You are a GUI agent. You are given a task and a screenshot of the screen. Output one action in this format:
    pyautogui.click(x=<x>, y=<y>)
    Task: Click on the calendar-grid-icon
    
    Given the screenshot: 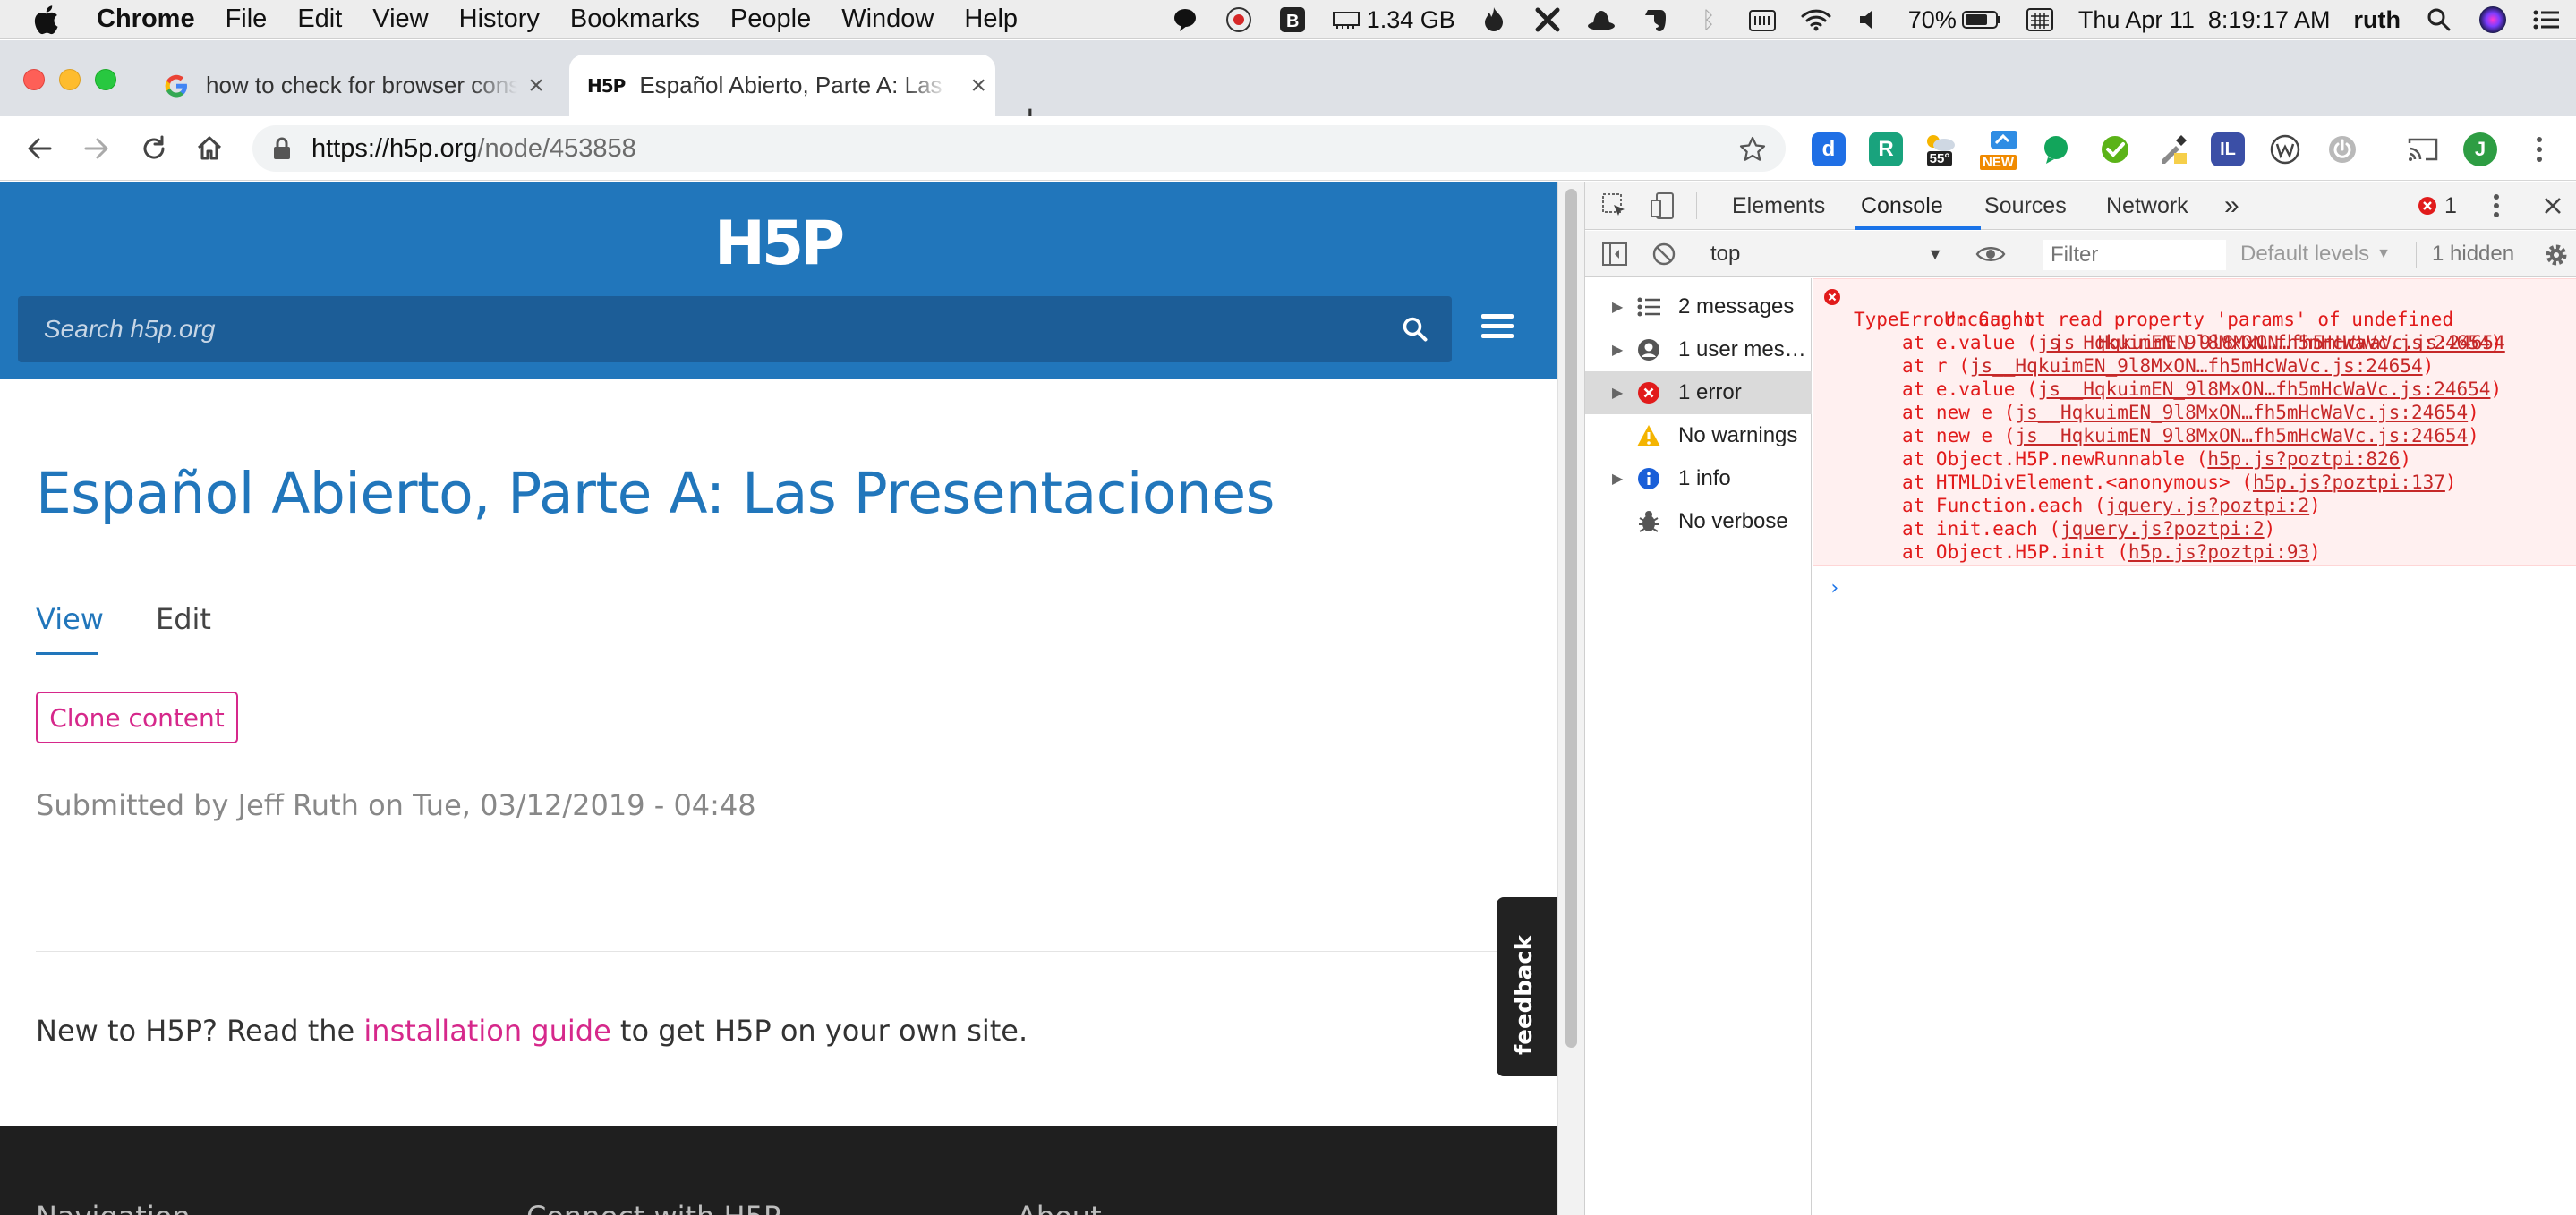 What is the action you would take?
    pyautogui.click(x=1762, y=19)
    